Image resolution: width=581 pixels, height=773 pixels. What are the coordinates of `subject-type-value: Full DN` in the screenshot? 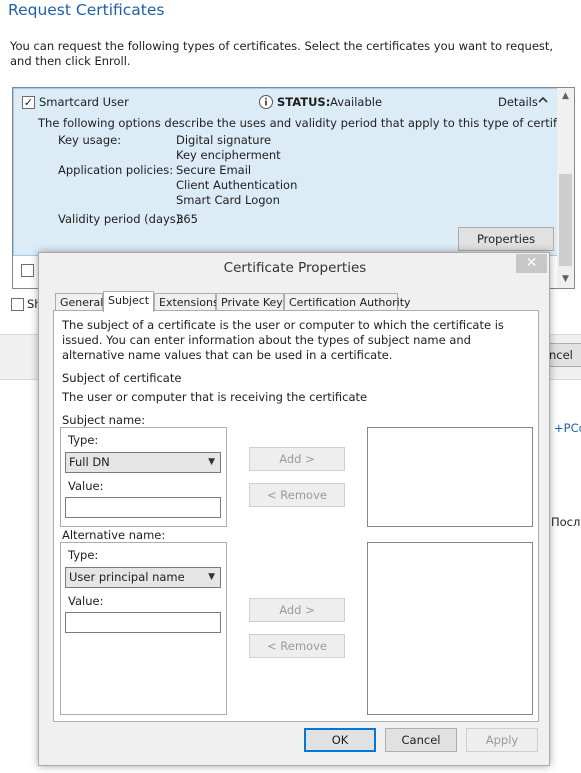 It's located at (89, 462).